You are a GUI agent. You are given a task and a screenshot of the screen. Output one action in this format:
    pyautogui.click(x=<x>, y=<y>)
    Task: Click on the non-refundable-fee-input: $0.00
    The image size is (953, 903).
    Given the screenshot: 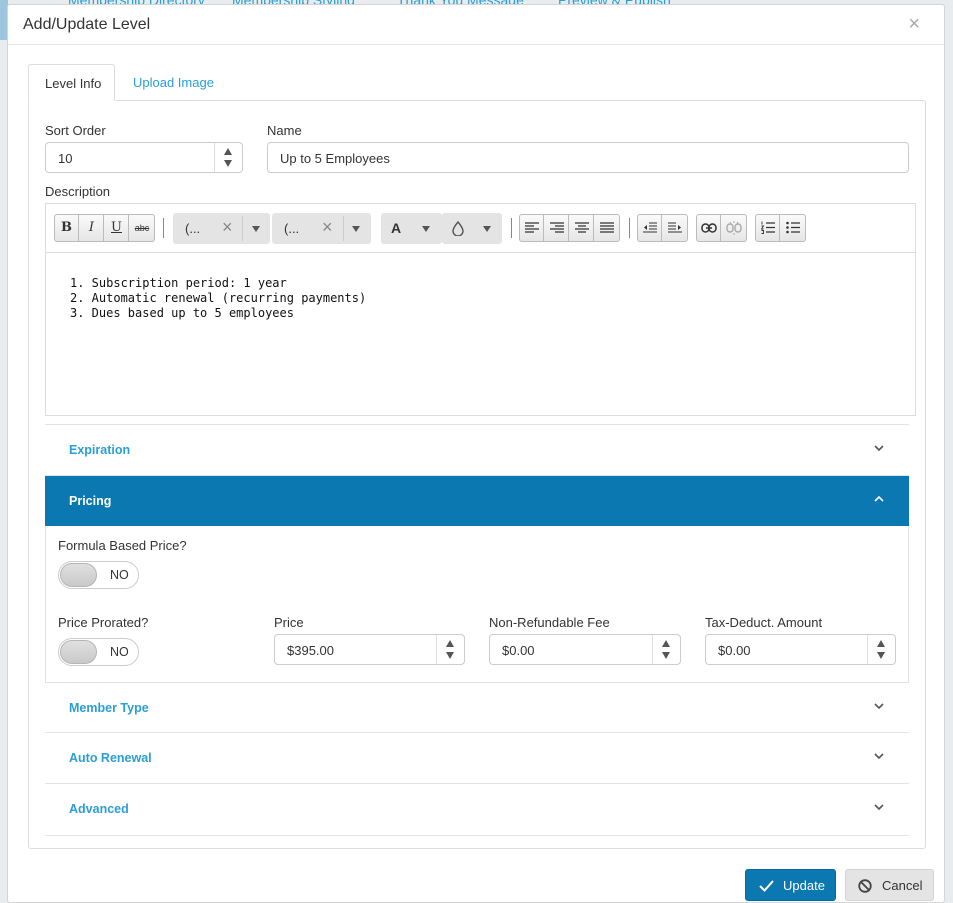 What is the action you would take?
    pyautogui.click(x=585, y=649)
    